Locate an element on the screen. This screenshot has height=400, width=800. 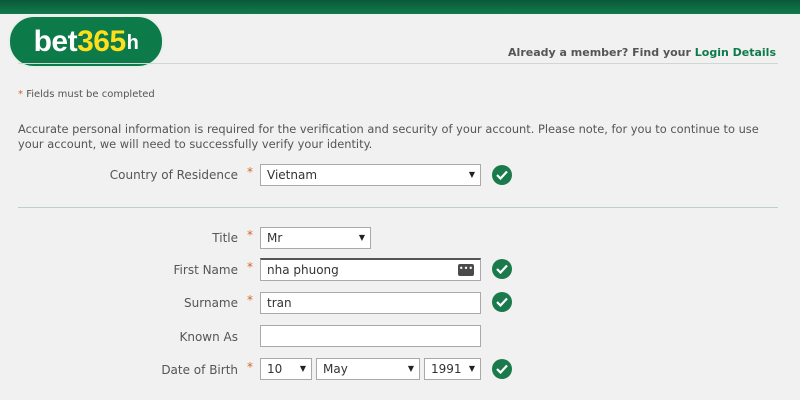
section-divider is located at coordinates (398, 207).